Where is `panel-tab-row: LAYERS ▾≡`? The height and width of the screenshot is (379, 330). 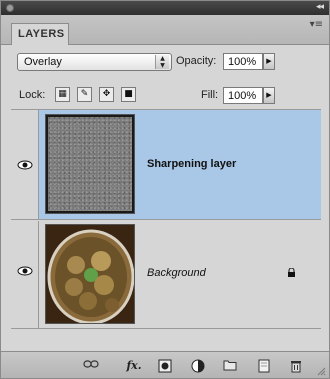
panel-tab-row: LAYERS ▾≡ is located at coordinates (165, 30).